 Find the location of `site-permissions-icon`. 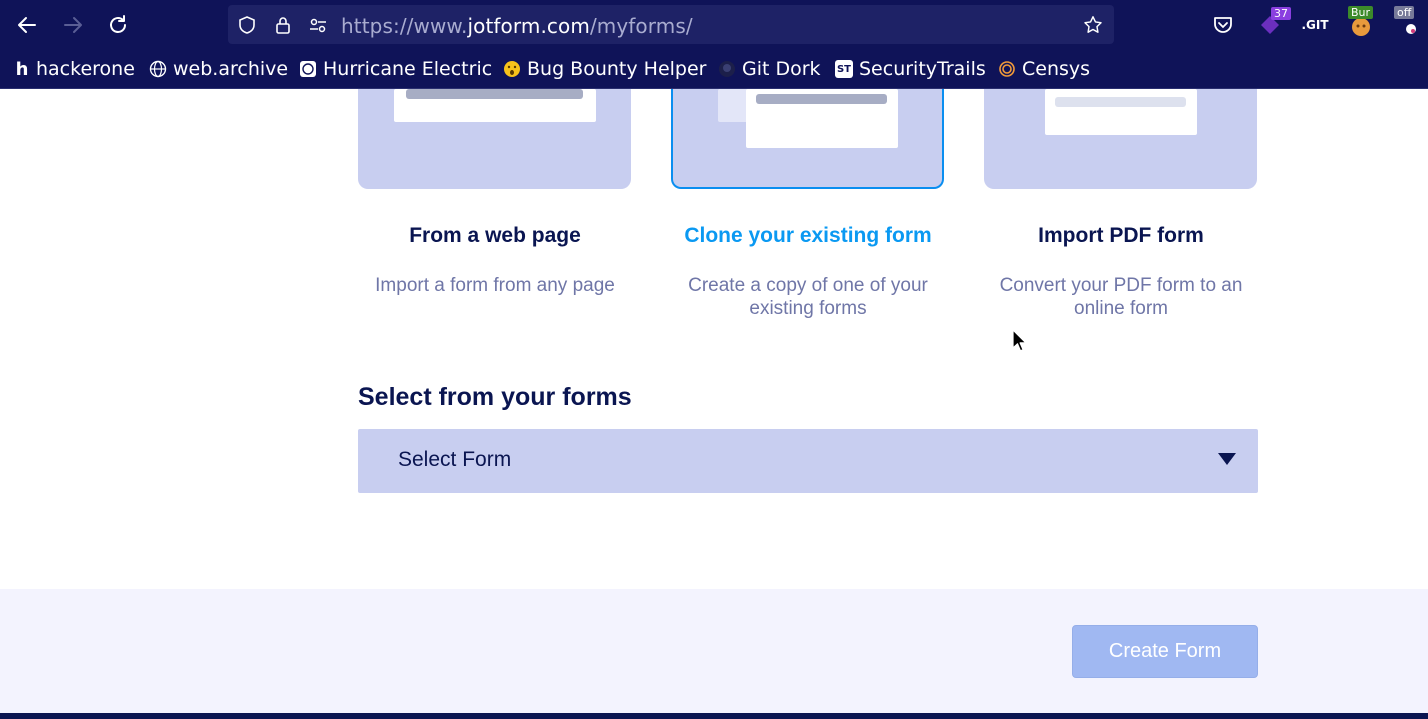

site-permissions-icon is located at coordinates (318, 25).